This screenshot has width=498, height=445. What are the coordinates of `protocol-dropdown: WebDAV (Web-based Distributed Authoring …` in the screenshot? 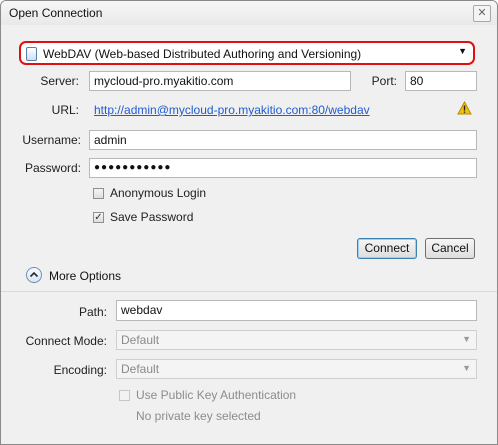 It's located at (247, 53).